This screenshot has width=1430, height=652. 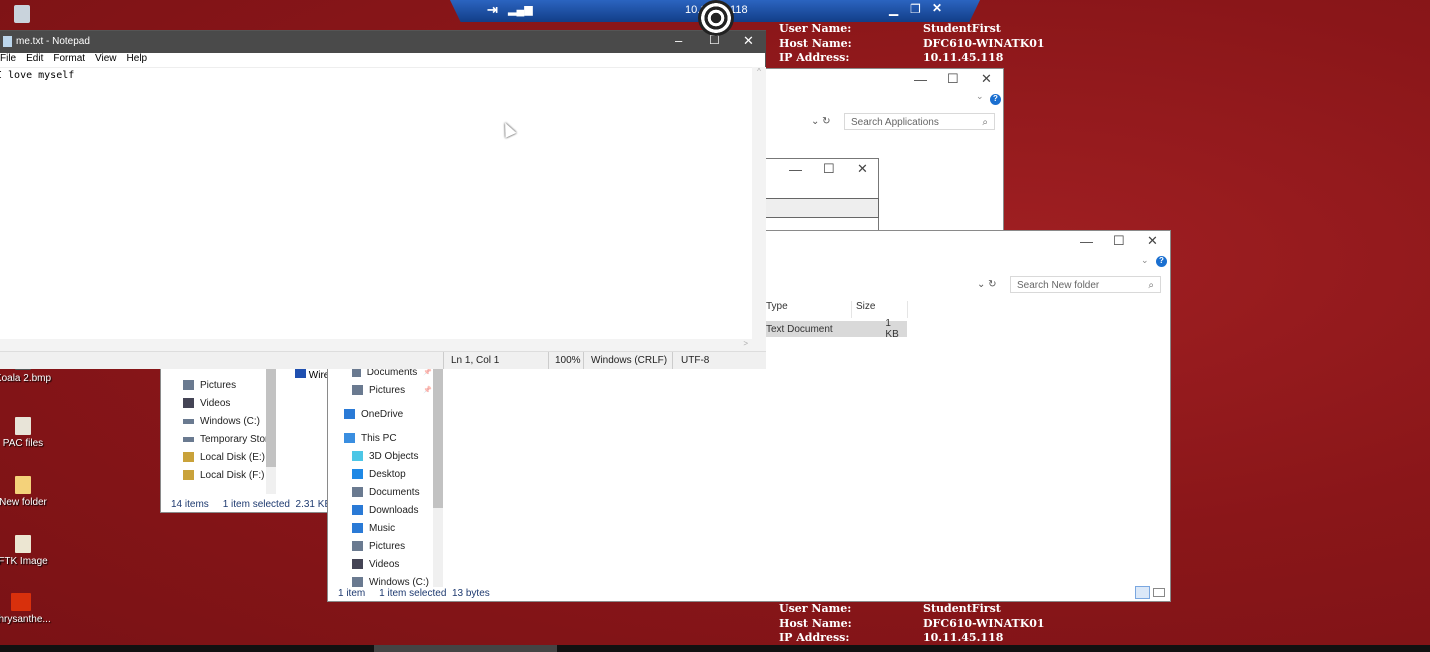 What do you see at coordinates (383, 345) in the screenshot?
I see `horizontal-scrollbar: >` at bounding box center [383, 345].